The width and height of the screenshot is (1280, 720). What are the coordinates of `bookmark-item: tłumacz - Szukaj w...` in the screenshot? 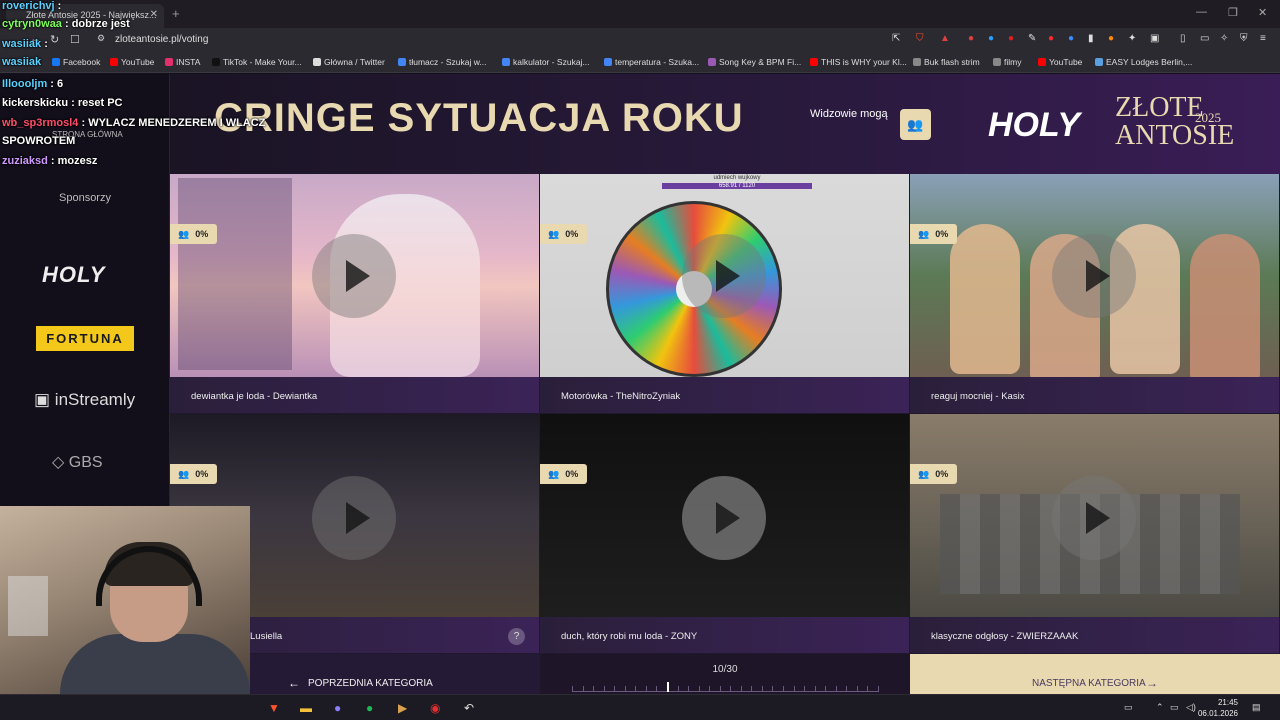 It's located at (442, 62).